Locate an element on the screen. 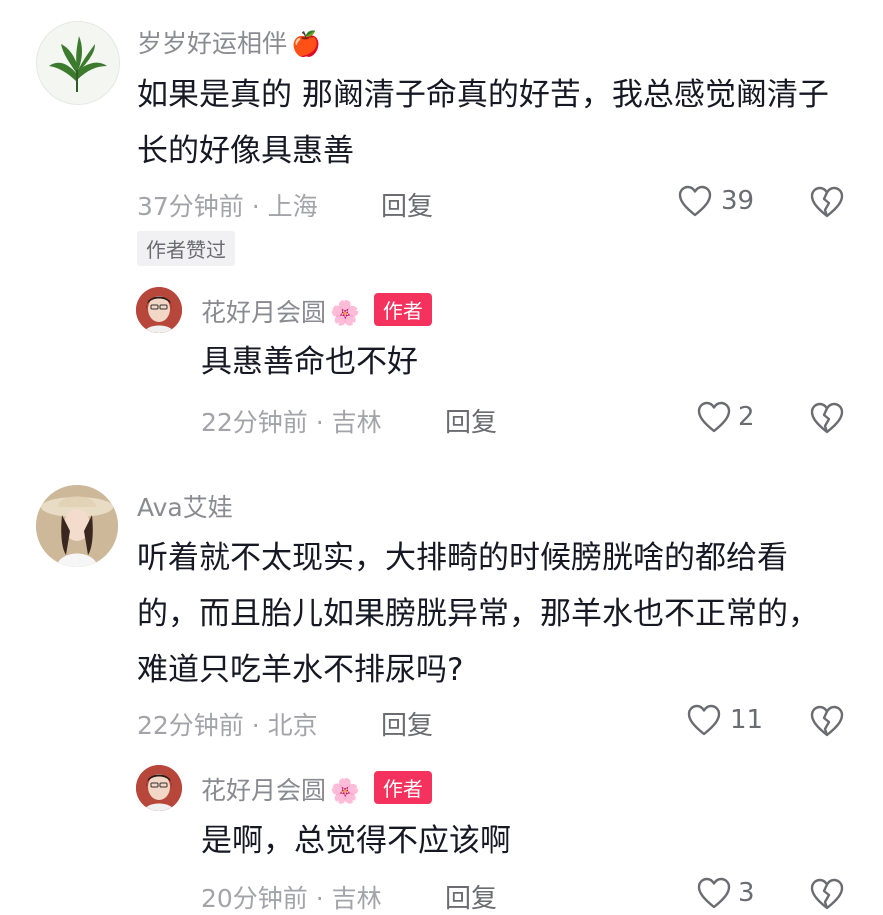 The width and height of the screenshot is (883, 915). like-count: 3 is located at coordinates (746, 893).